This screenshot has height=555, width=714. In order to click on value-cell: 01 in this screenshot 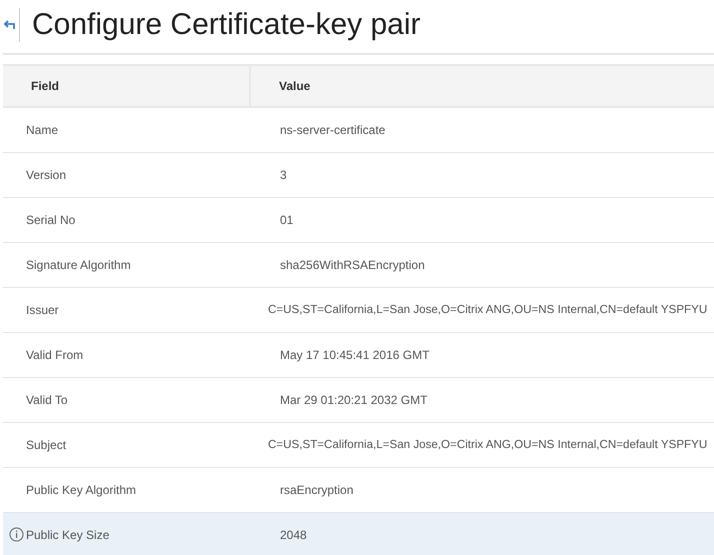, I will do `click(482, 219)`.